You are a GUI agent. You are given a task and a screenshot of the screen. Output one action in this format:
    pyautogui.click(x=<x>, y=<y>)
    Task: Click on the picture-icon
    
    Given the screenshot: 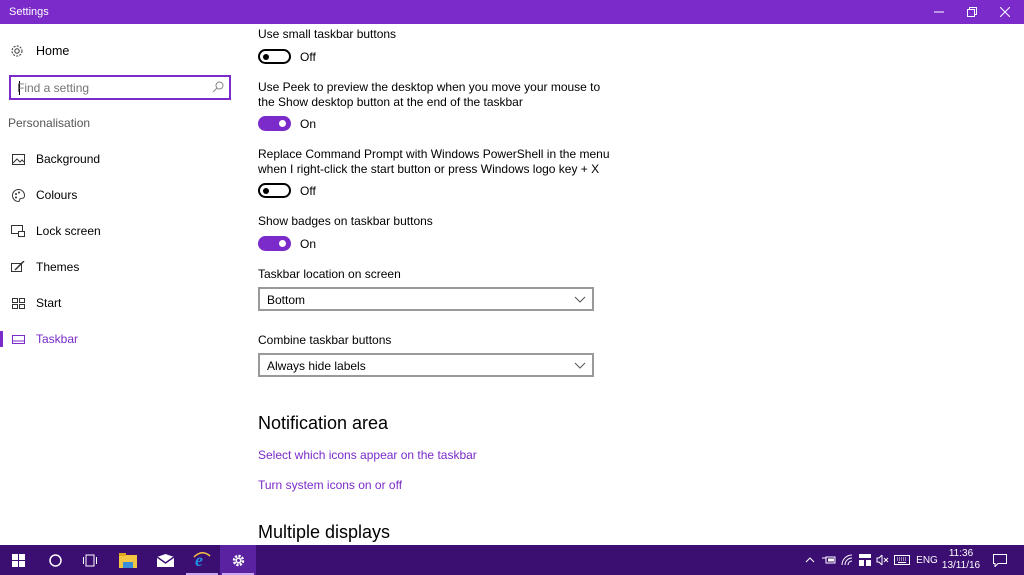 What is the action you would take?
    pyautogui.click(x=18, y=159)
    